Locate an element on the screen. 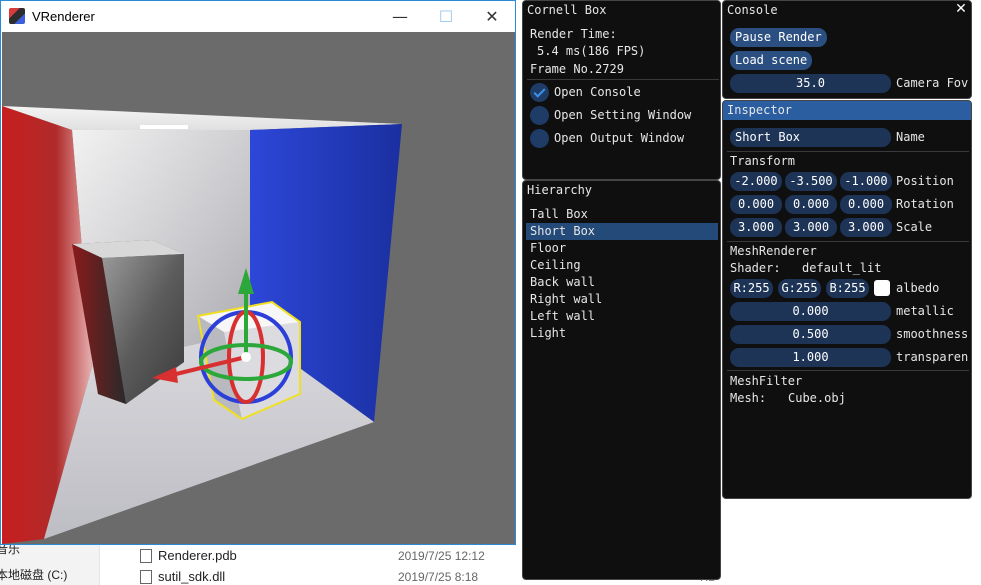  shader-value: default_lit is located at coordinates (842, 268).